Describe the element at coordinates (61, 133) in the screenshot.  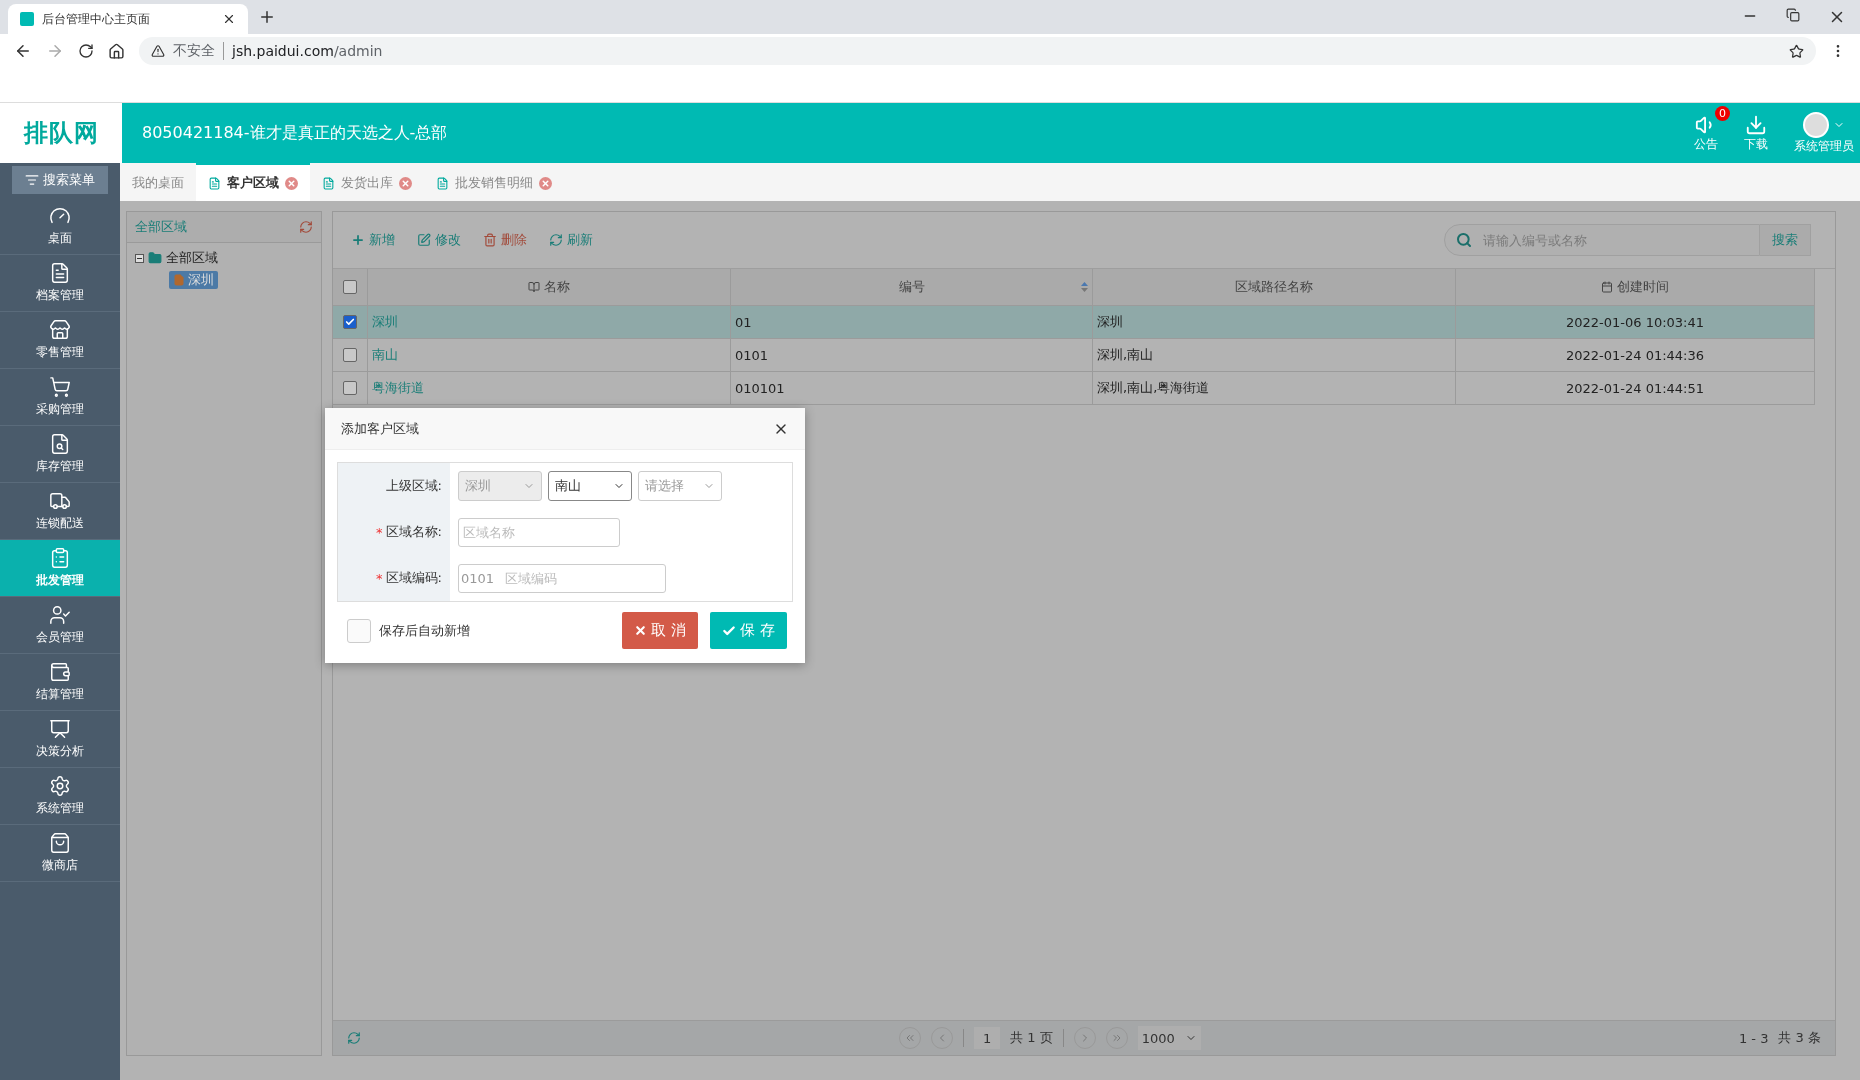
I see `logo: 排队网` at that location.